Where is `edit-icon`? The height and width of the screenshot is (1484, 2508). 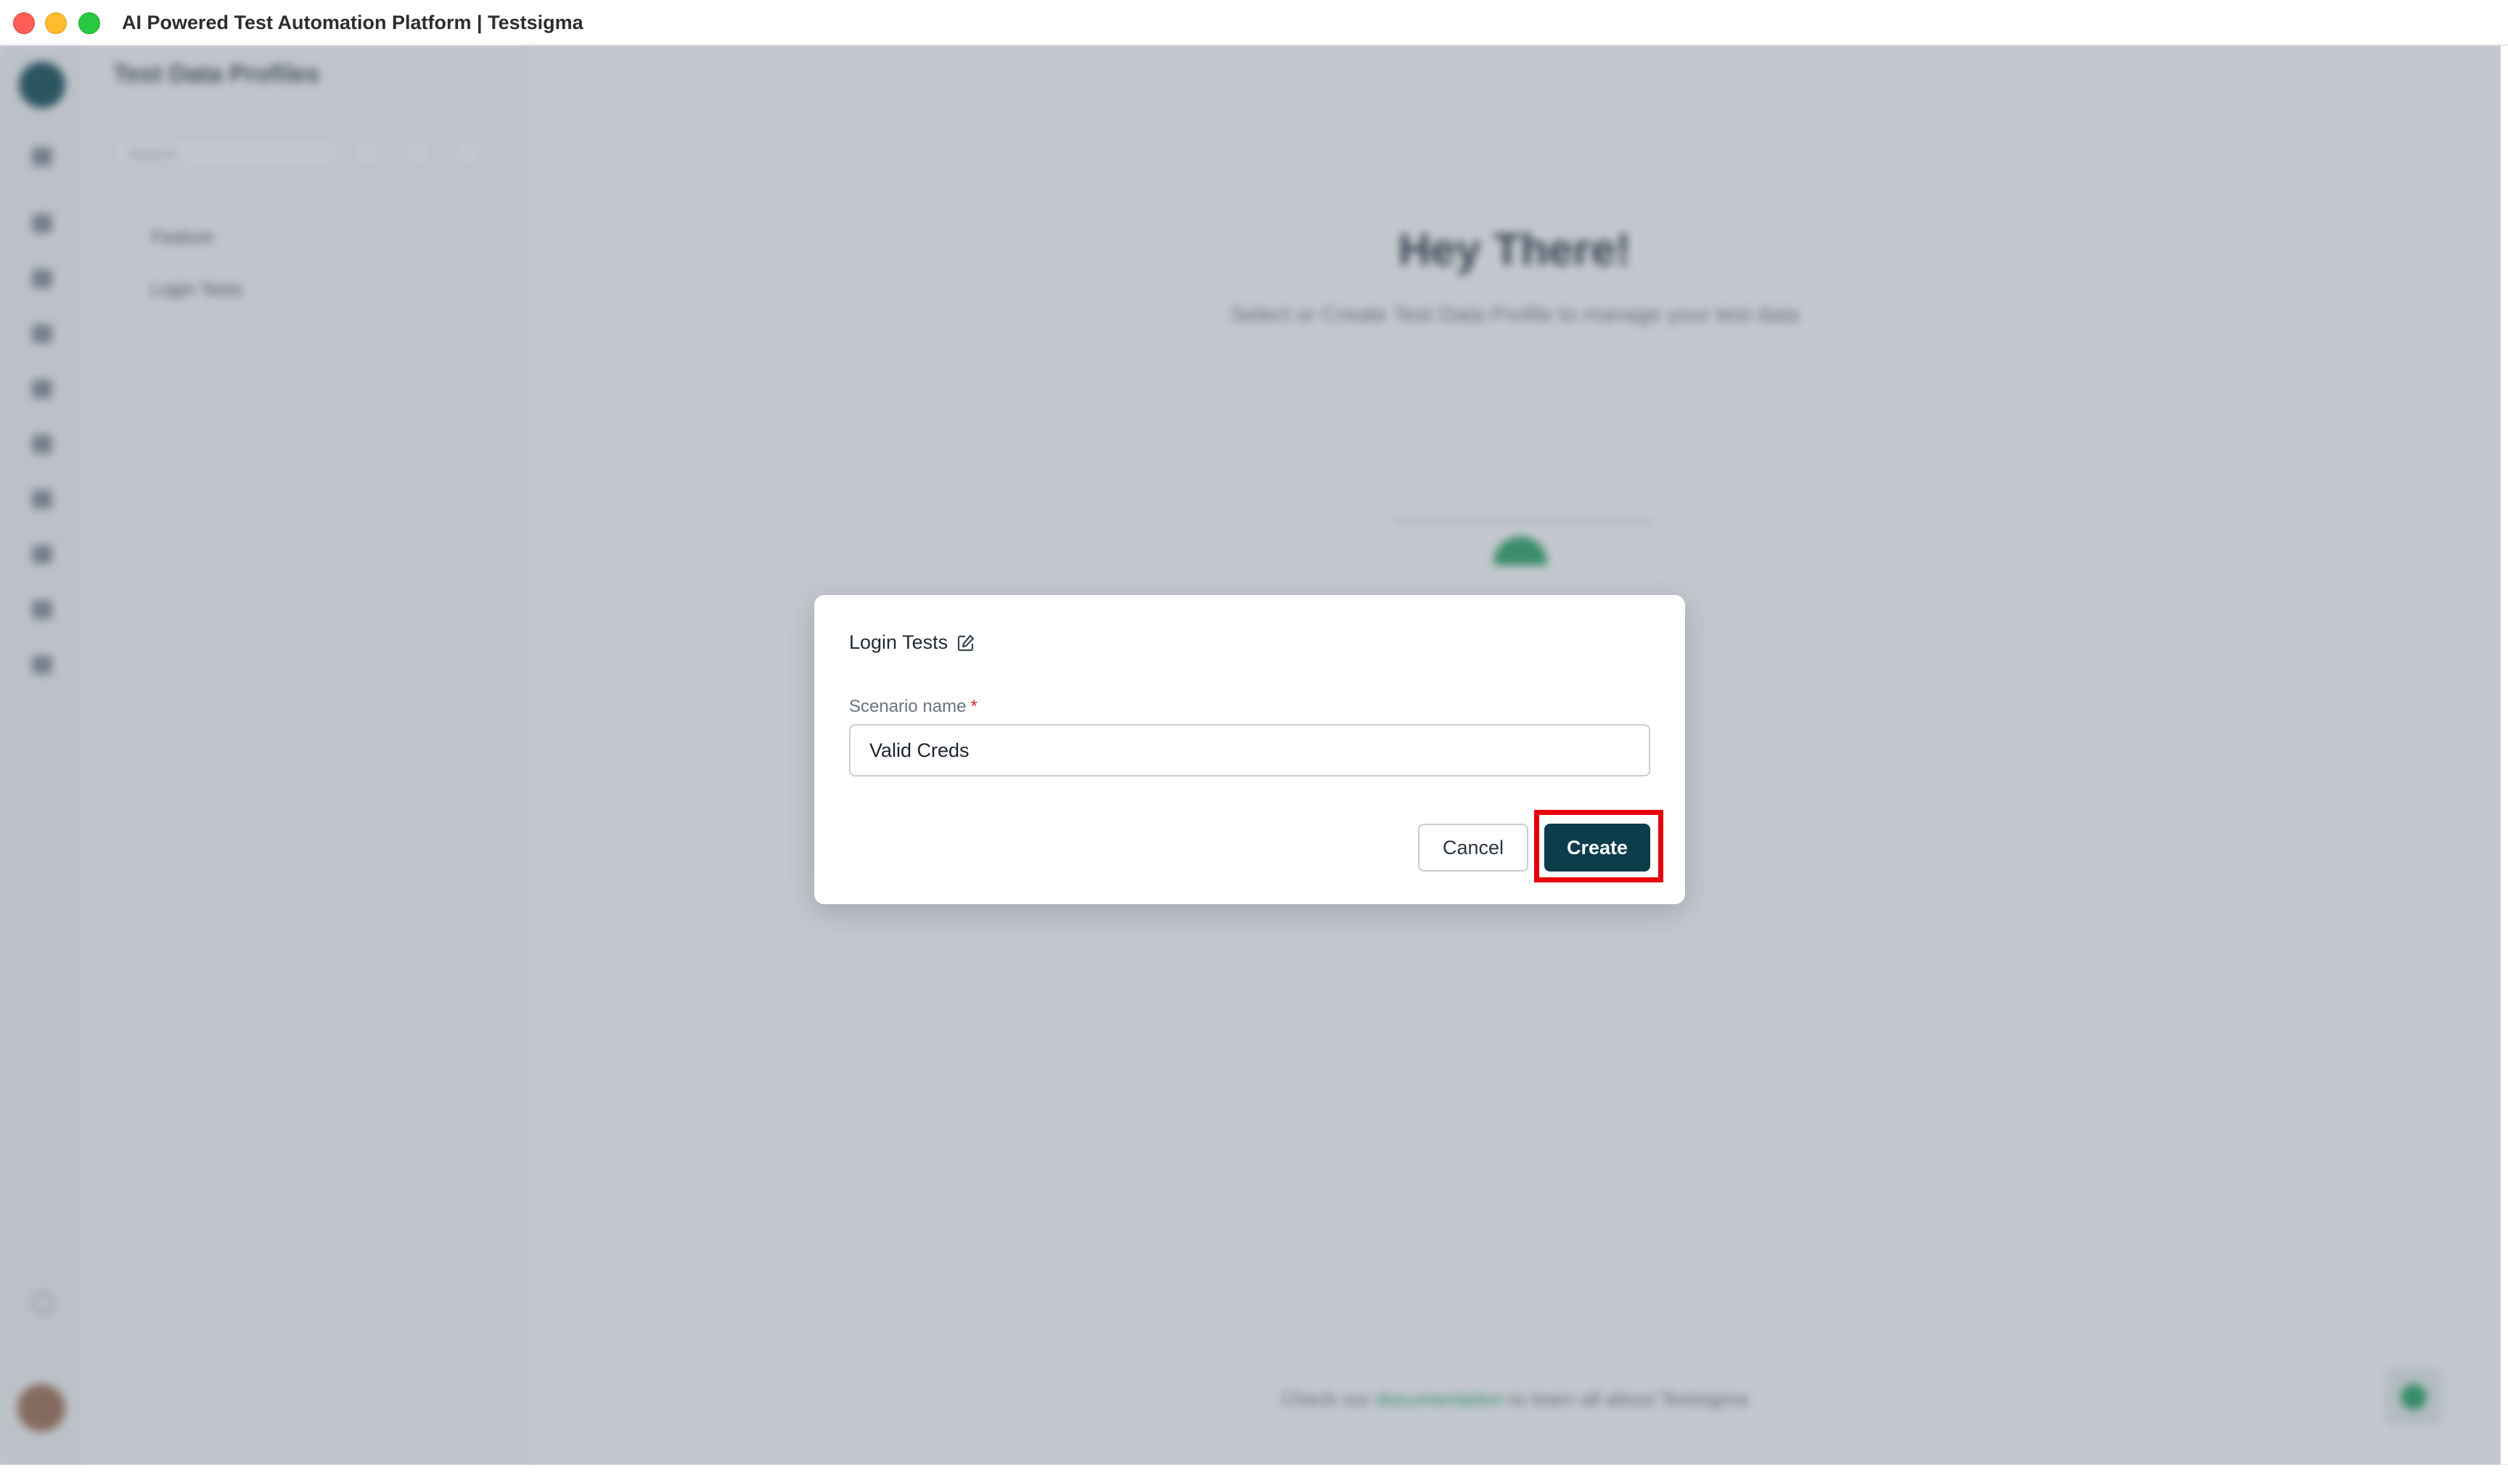
edit-icon is located at coordinates (965, 643).